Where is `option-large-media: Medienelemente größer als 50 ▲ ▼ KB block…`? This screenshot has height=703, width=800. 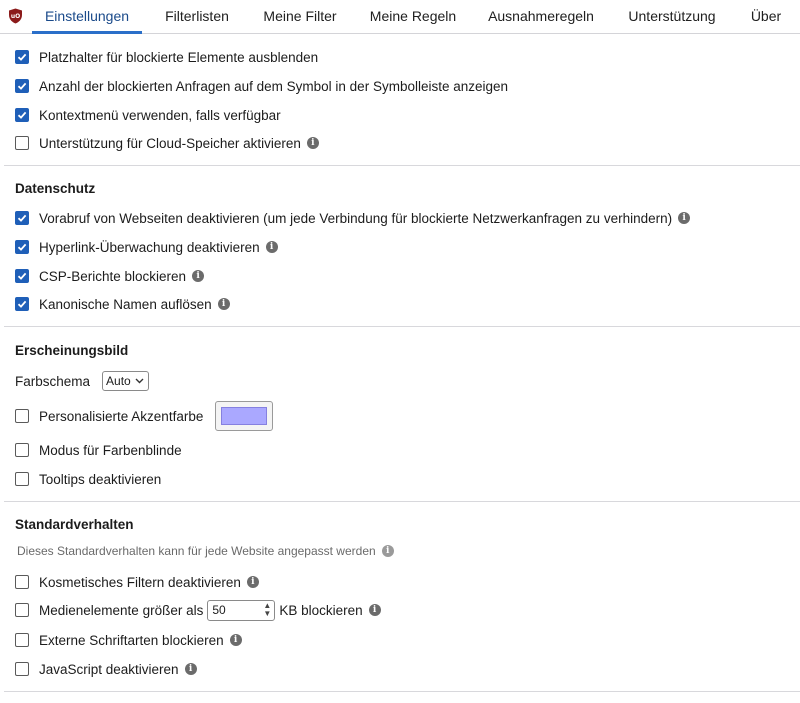
option-large-media: Medienelemente größer als 50 ▲ ▼ KB block… is located at coordinates (198, 610).